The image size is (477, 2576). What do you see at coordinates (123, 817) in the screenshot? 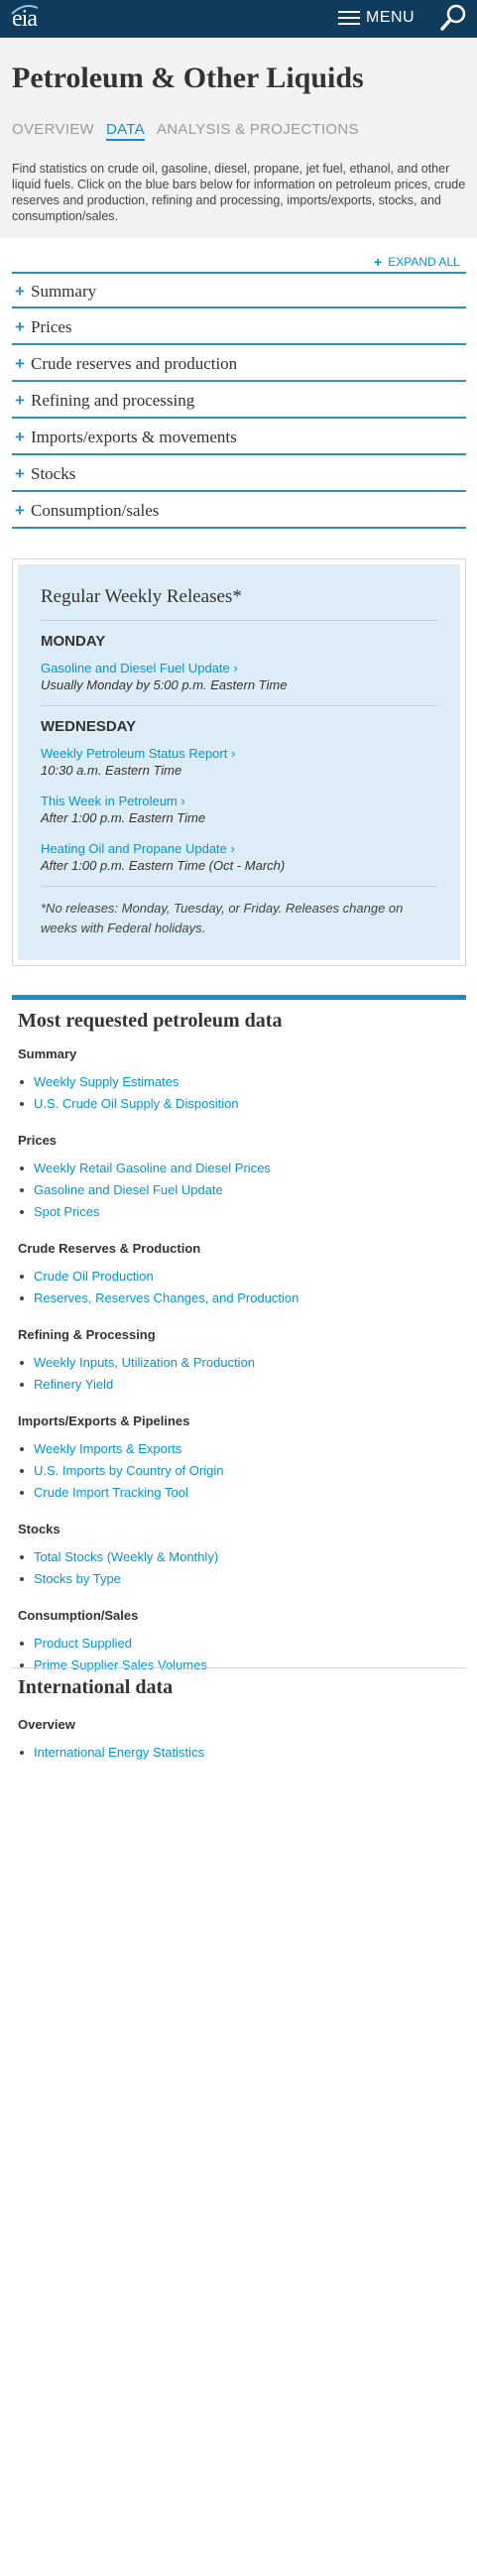
I see `release-time: After 1:00 p.m. Eastern Time` at bounding box center [123, 817].